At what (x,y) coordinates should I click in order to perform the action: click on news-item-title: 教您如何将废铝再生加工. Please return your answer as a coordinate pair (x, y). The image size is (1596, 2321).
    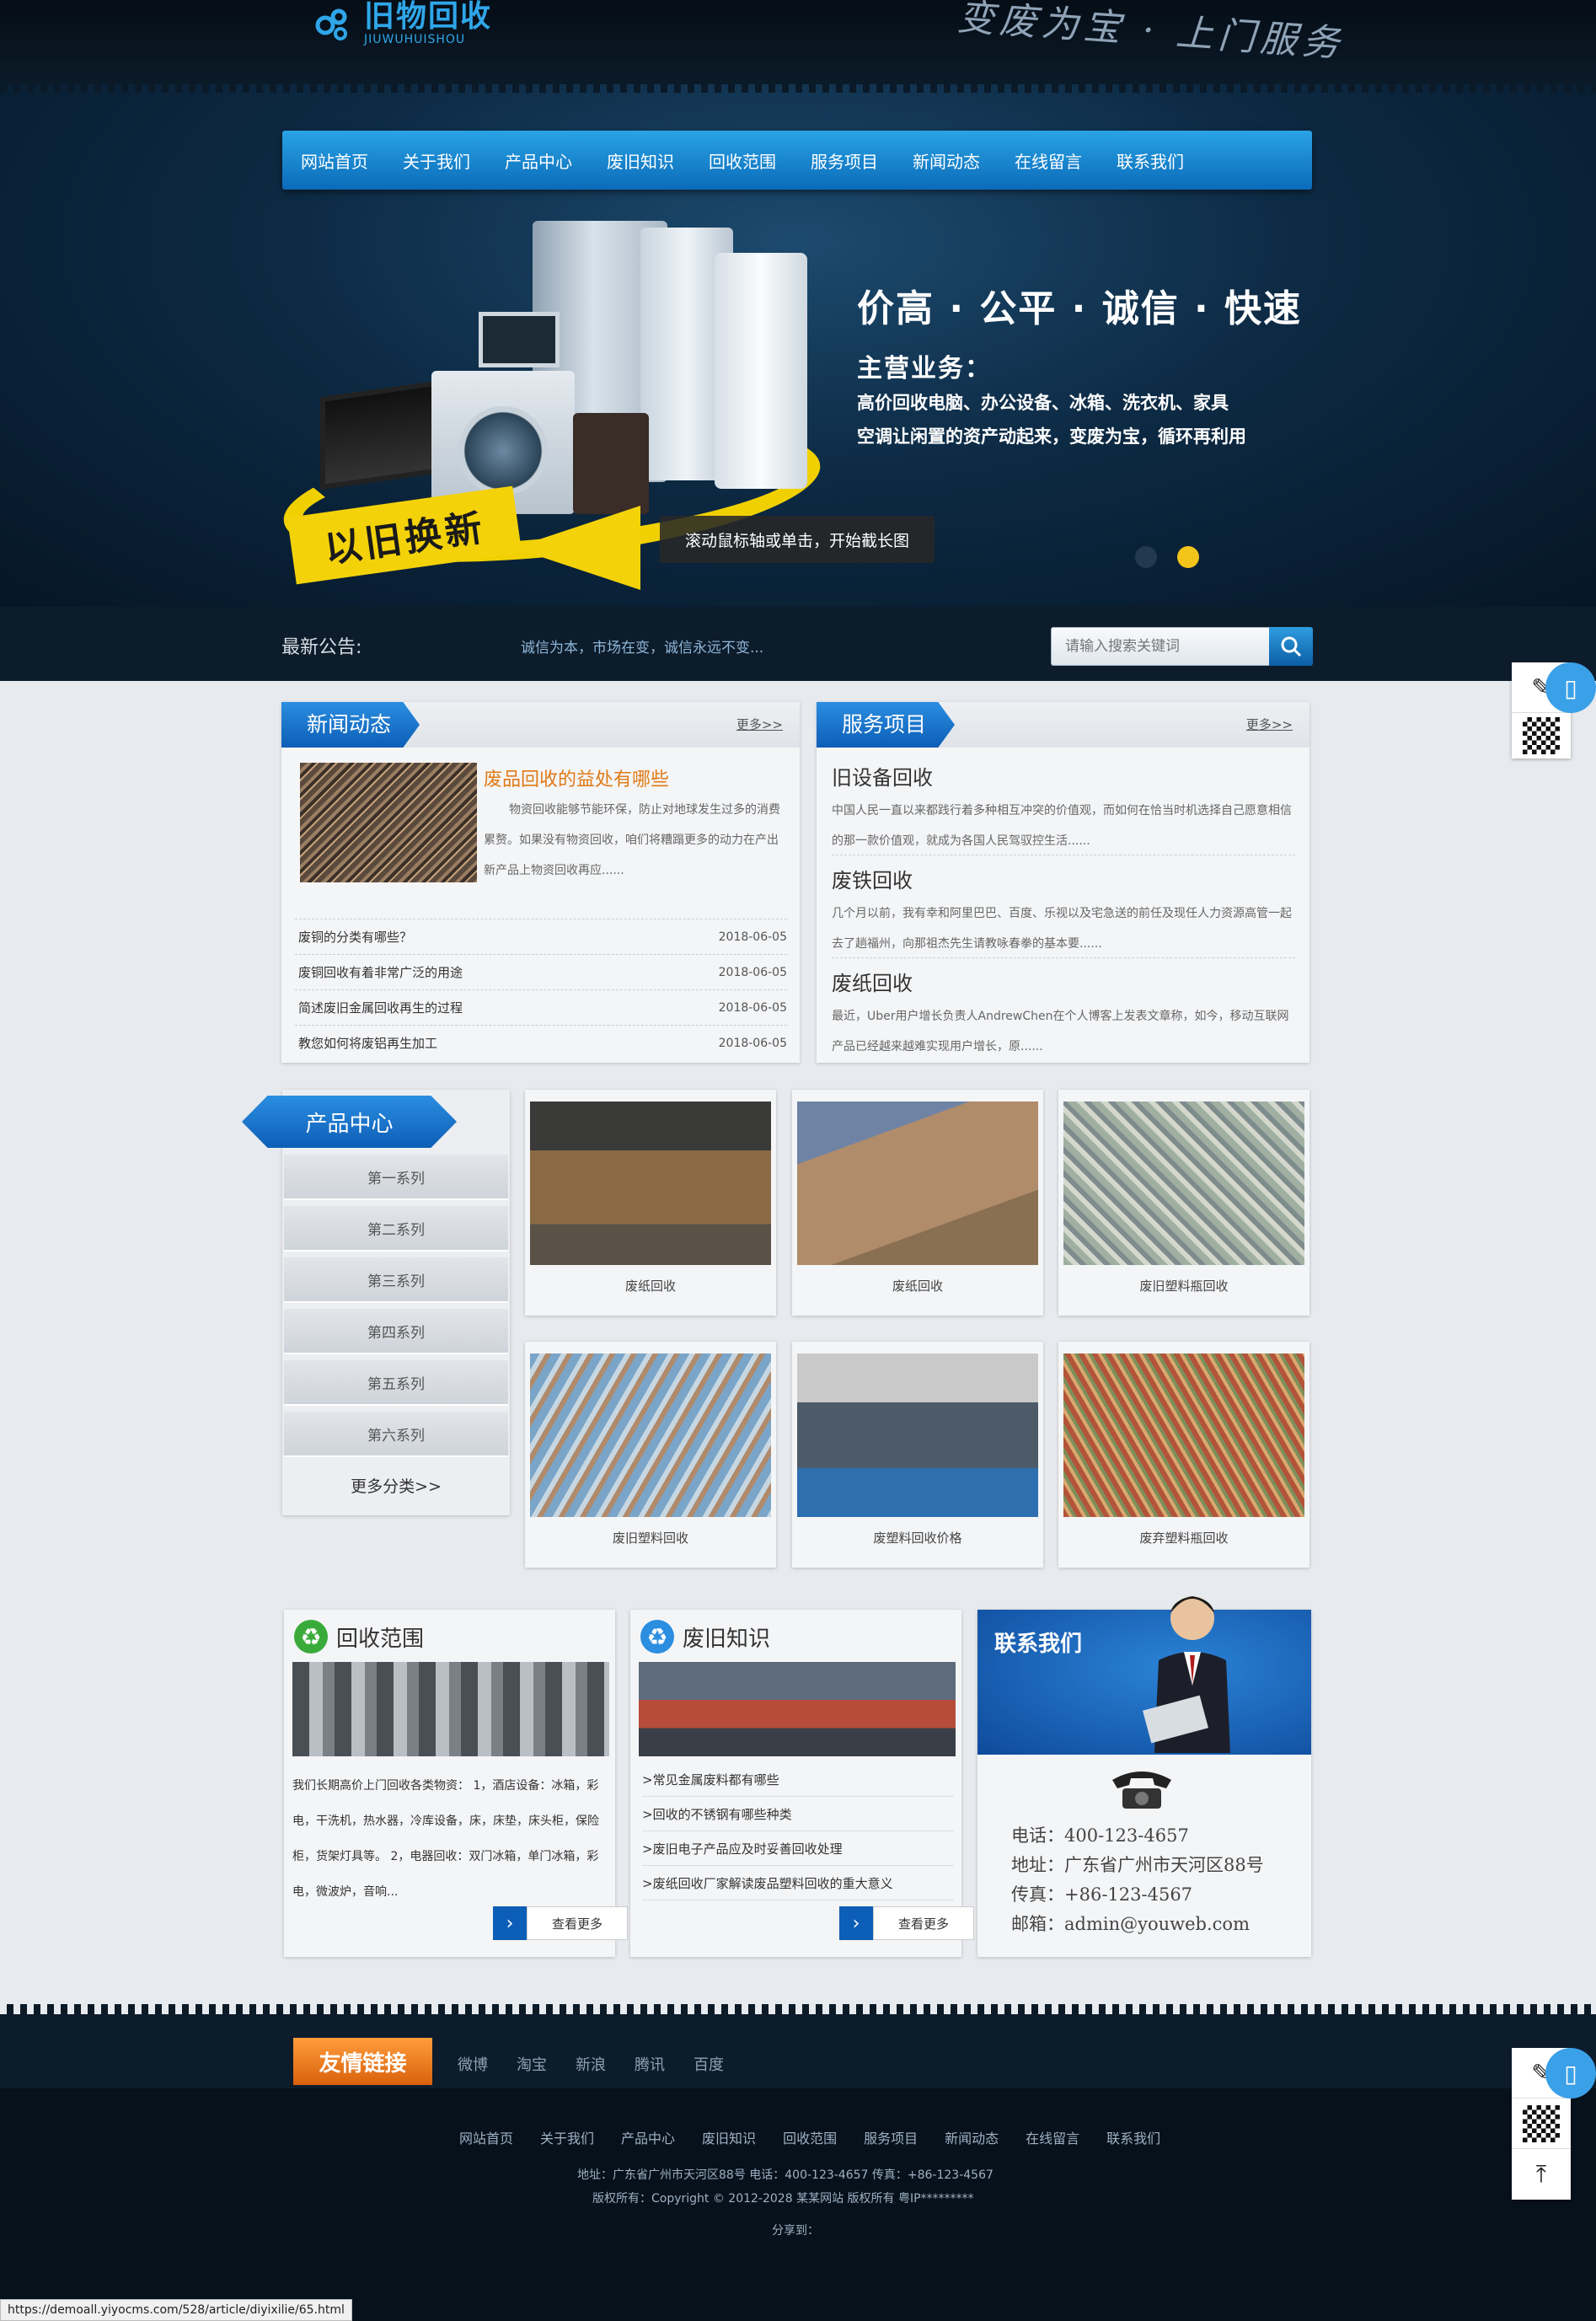
    Looking at the image, I should click on (368, 1043).